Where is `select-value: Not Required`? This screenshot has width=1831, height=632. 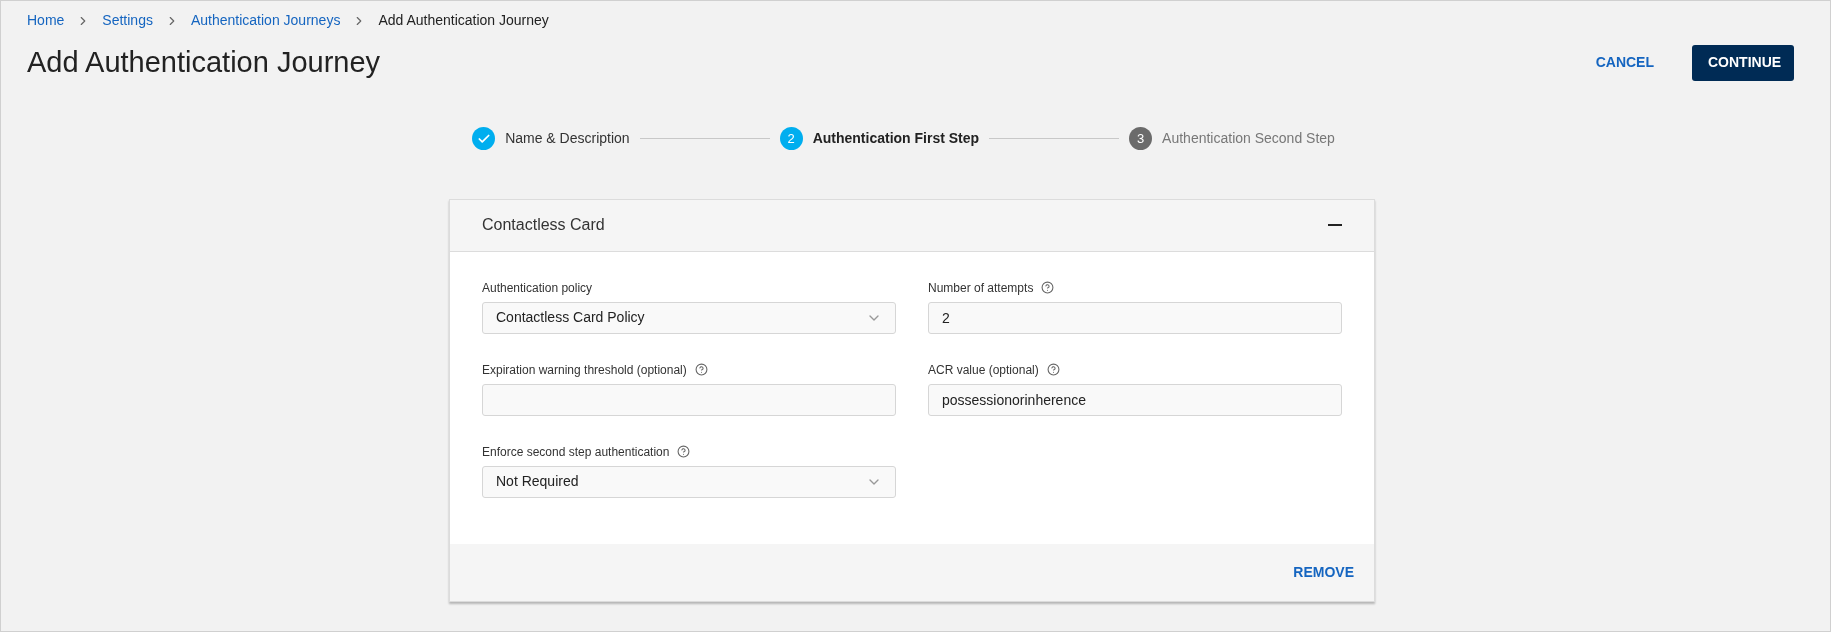
select-value: Not Required is located at coordinates (537, 481).